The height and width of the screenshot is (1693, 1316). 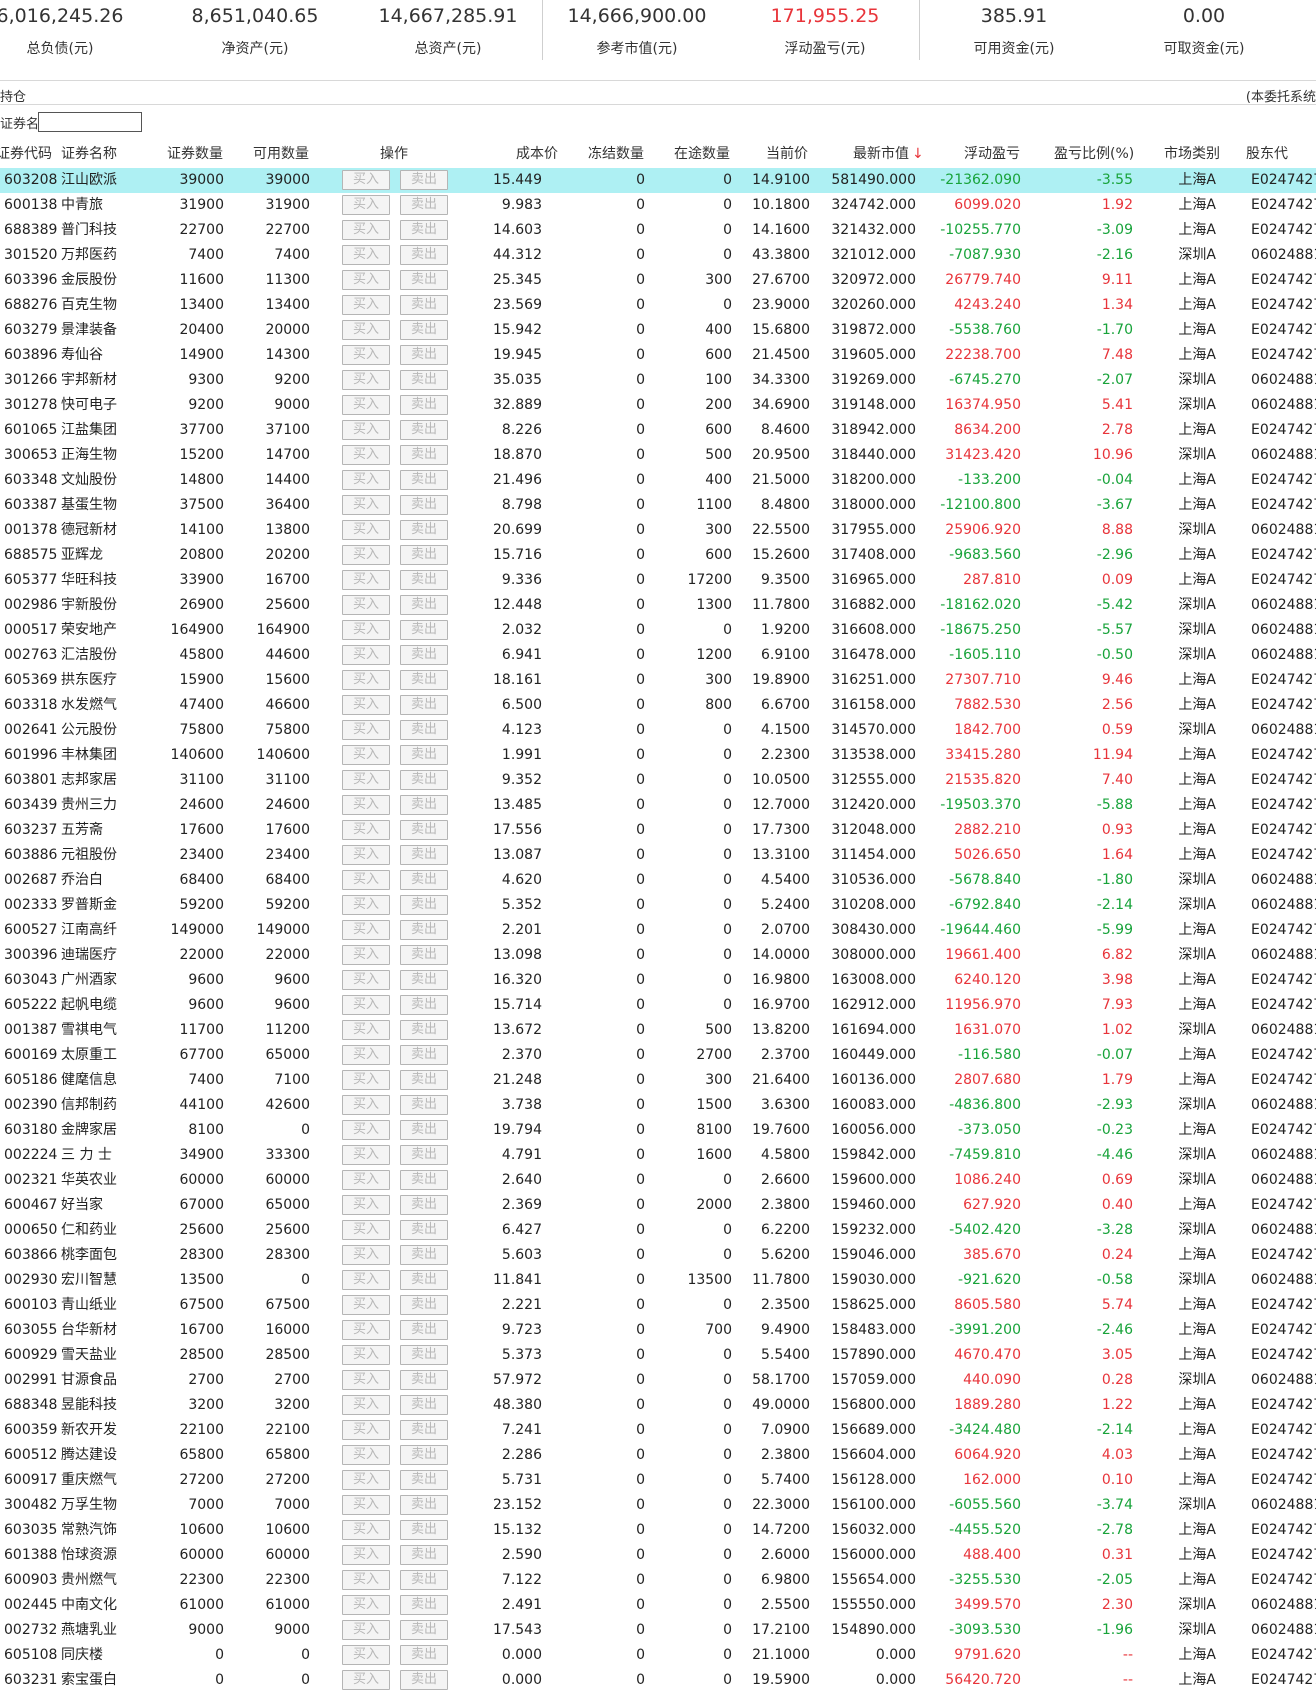 What do you see at coordinates (90, 122) in the screenshot?
I see `name-filter-input` at bounding box center [90, 122].